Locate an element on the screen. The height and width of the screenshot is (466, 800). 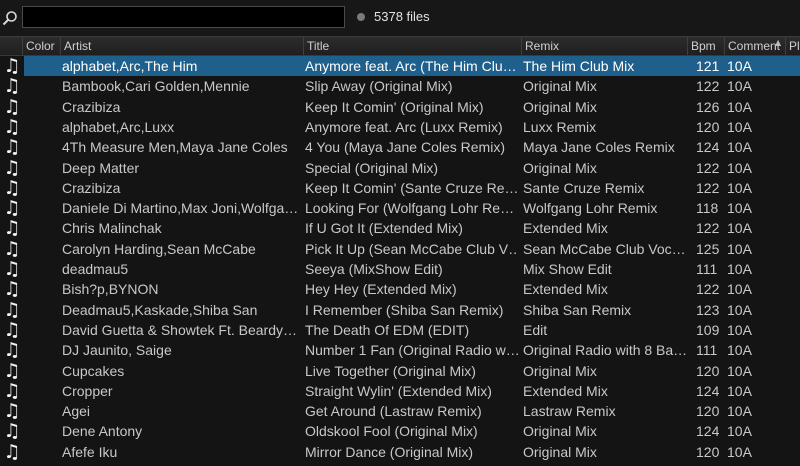
track-artist: 4Th Measure Men,Maya Jane Coles is located at coordinates (175, 147).